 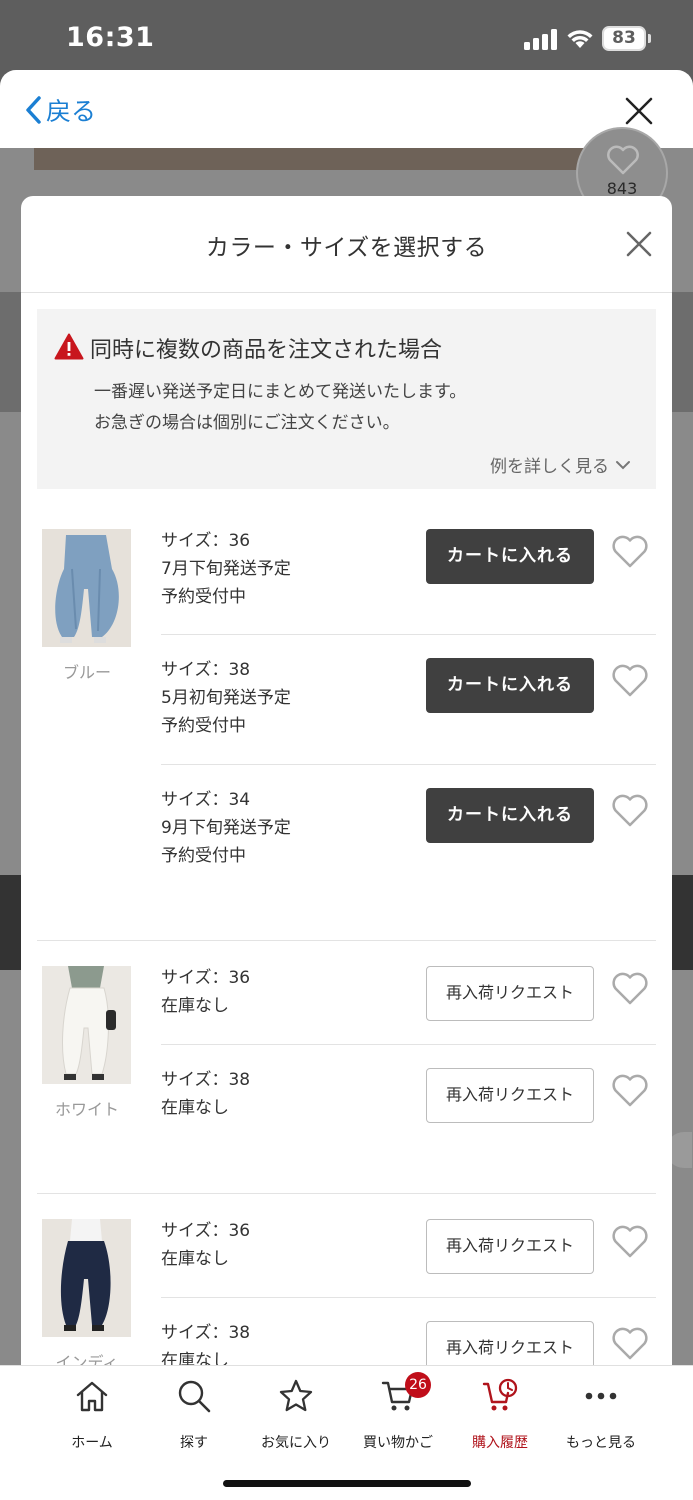 What do you see at coordinates (69, 346) in the screenshot?
I see `warning-icon` at bounding box center [69, 346].